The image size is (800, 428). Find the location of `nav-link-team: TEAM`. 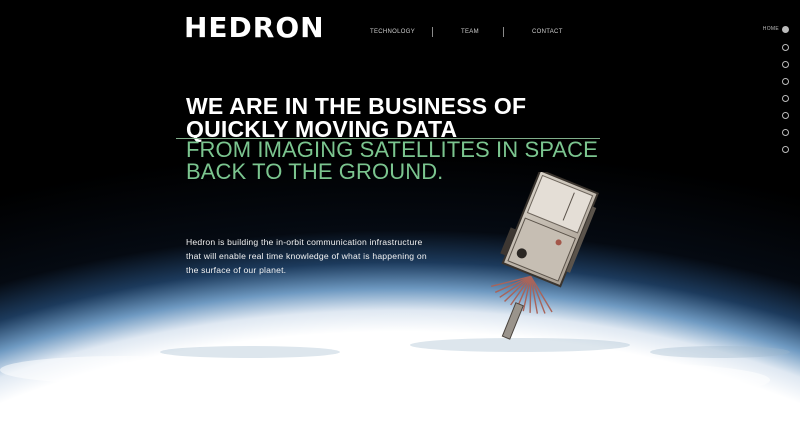

nav-link-team: TEAM is located at coordinates (470, 32).